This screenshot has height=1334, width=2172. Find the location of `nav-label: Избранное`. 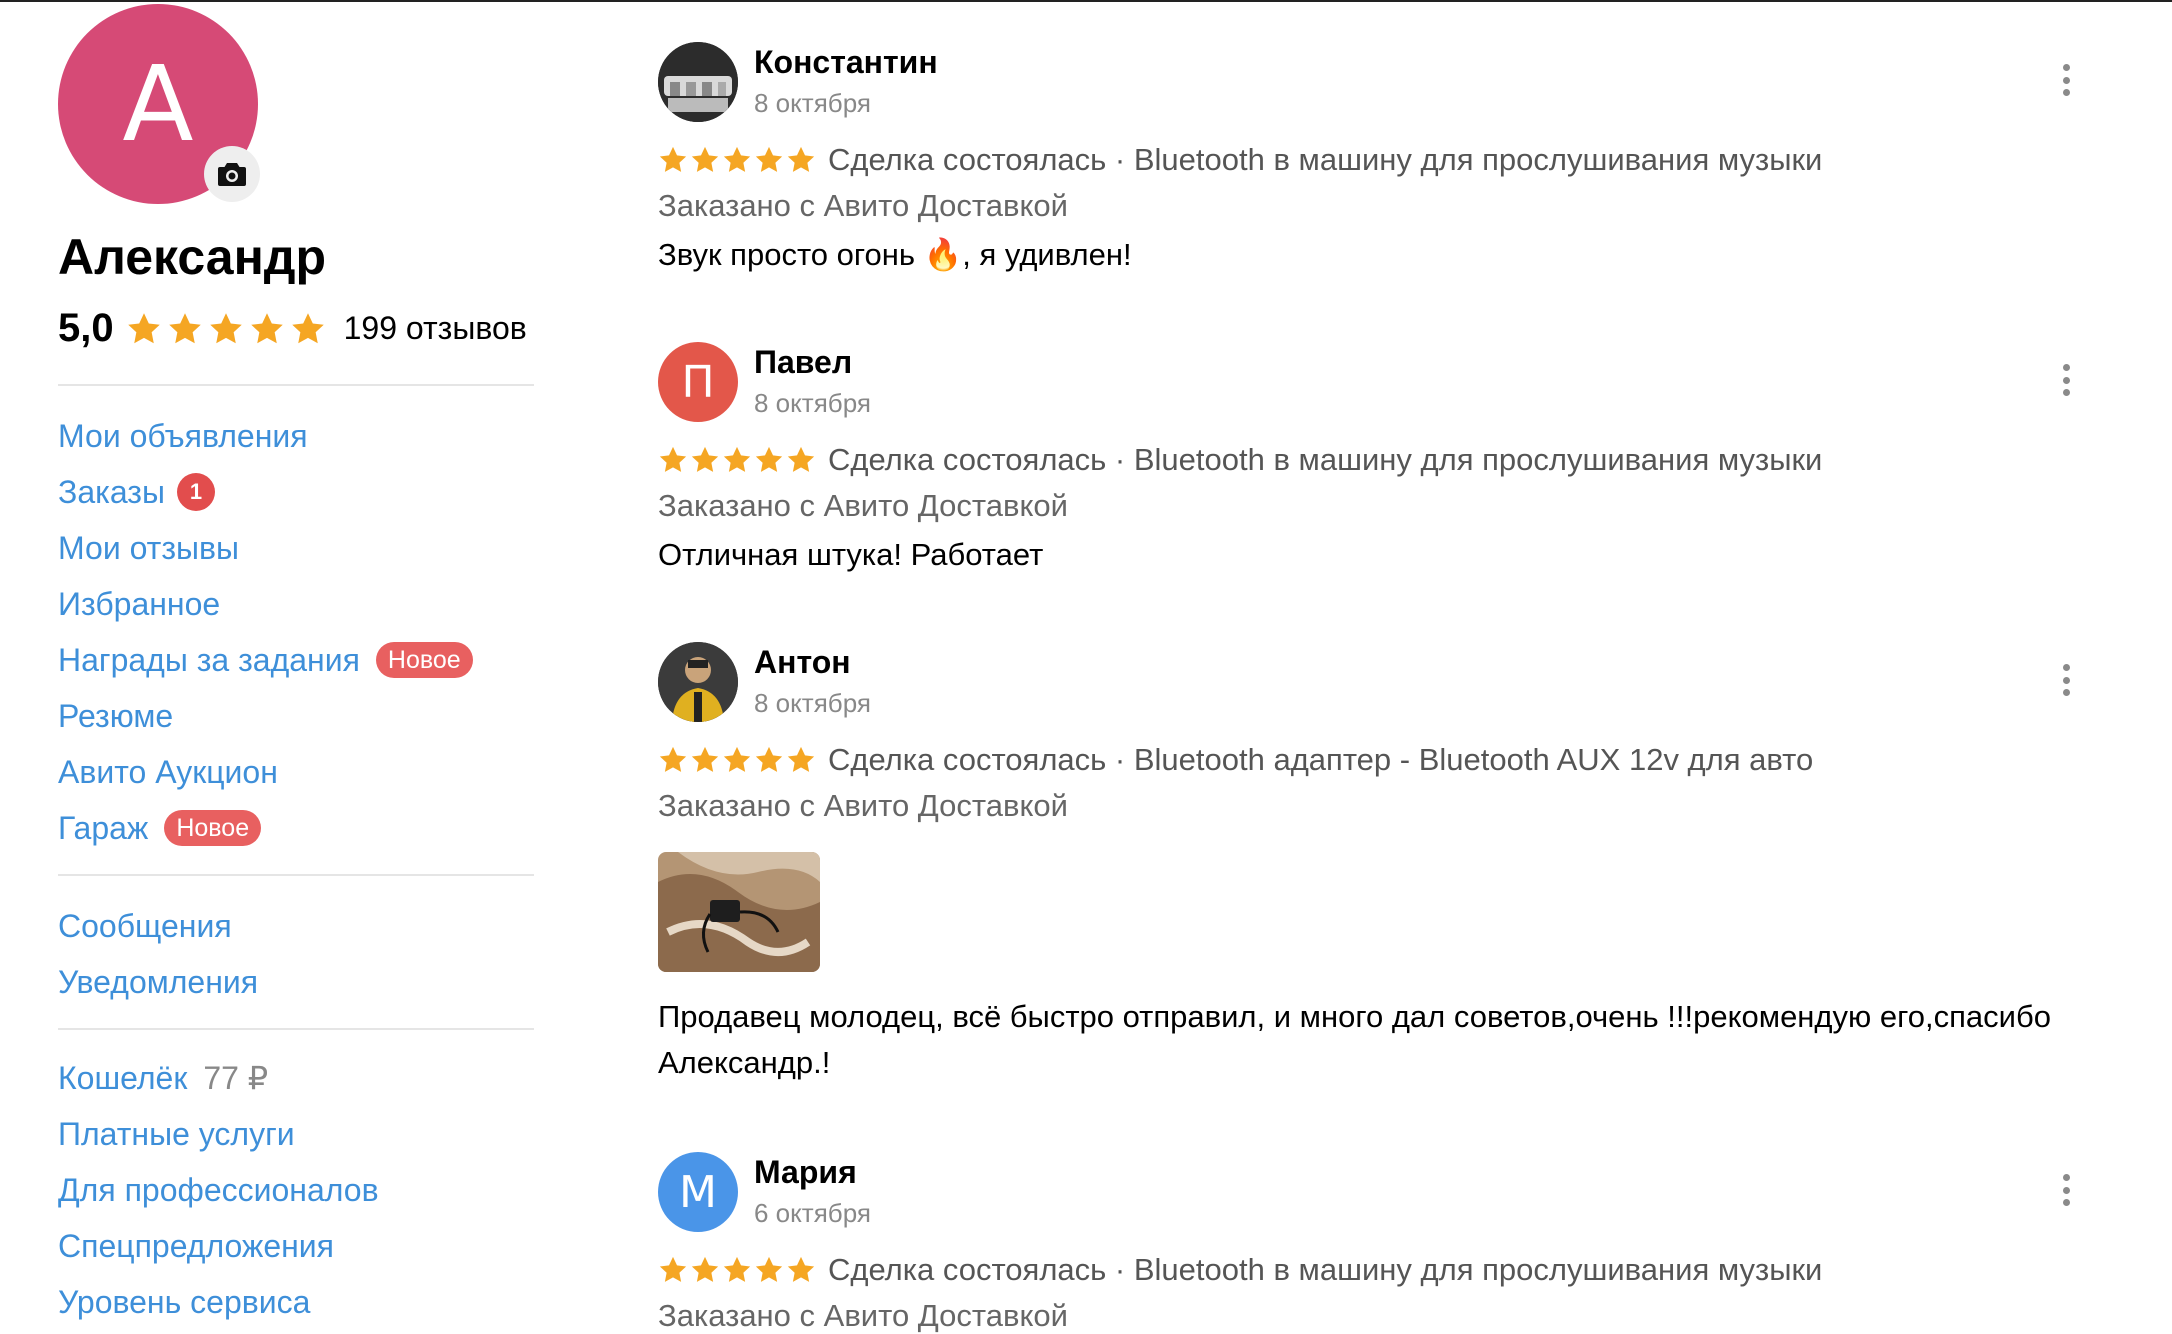

nav-label: Избранное is located at coordinates (139, 603).